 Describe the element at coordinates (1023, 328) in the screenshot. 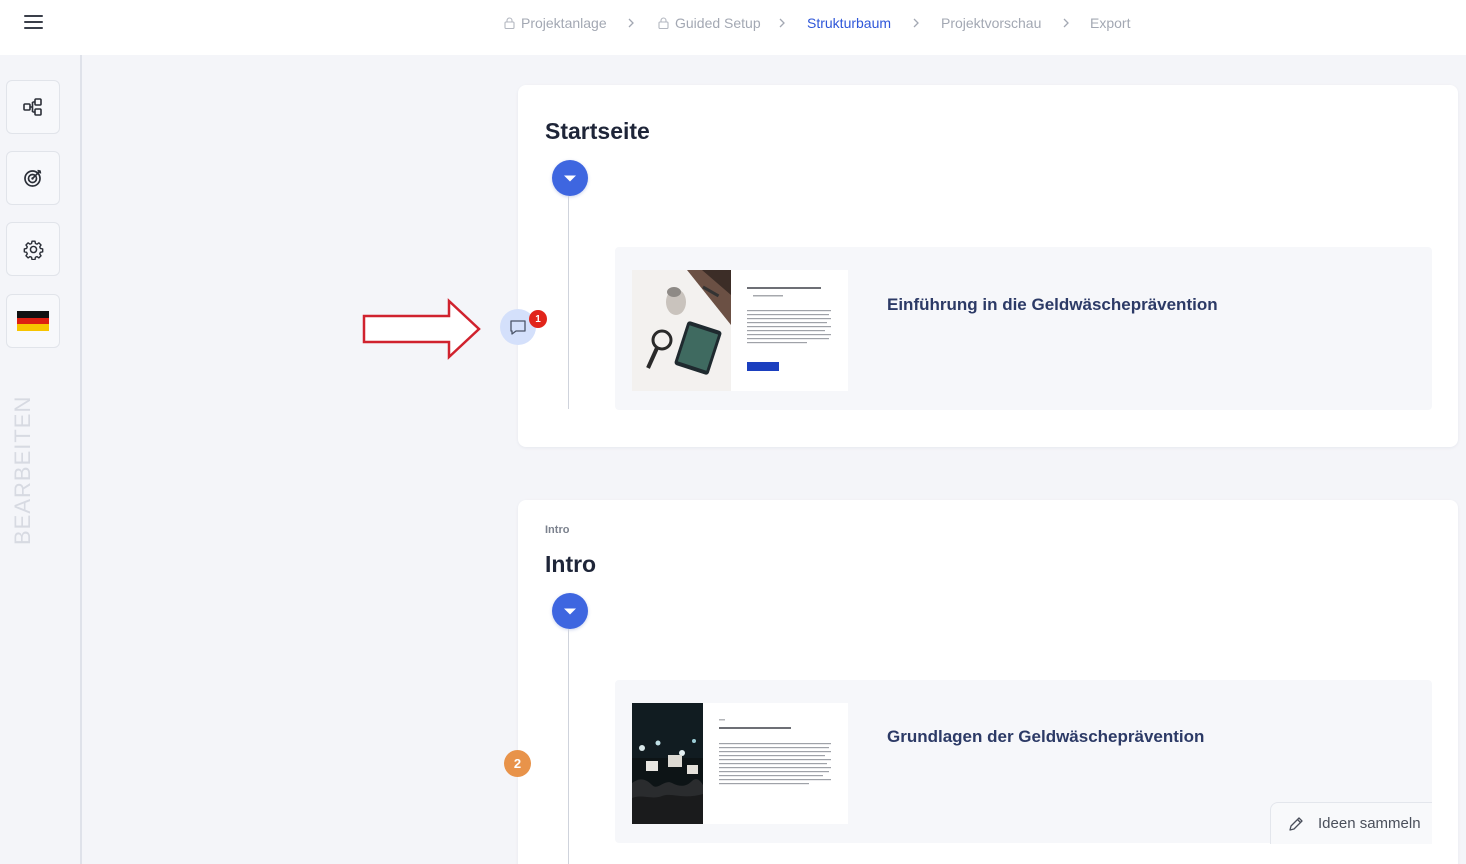

I see `page-item: Einführung in die Geldwäscheprävention` at that location.